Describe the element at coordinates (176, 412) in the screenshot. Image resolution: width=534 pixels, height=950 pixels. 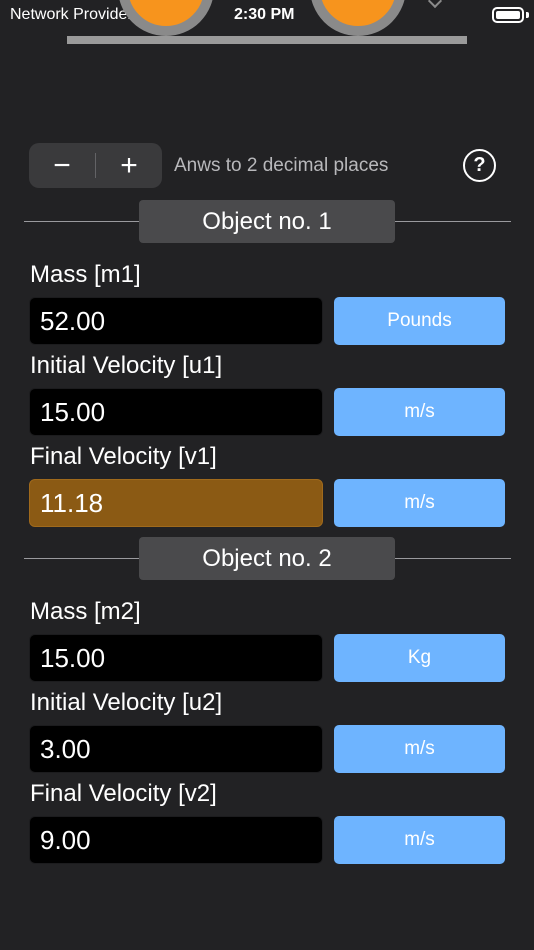
I see `initial-velocity-1-input` at that location.